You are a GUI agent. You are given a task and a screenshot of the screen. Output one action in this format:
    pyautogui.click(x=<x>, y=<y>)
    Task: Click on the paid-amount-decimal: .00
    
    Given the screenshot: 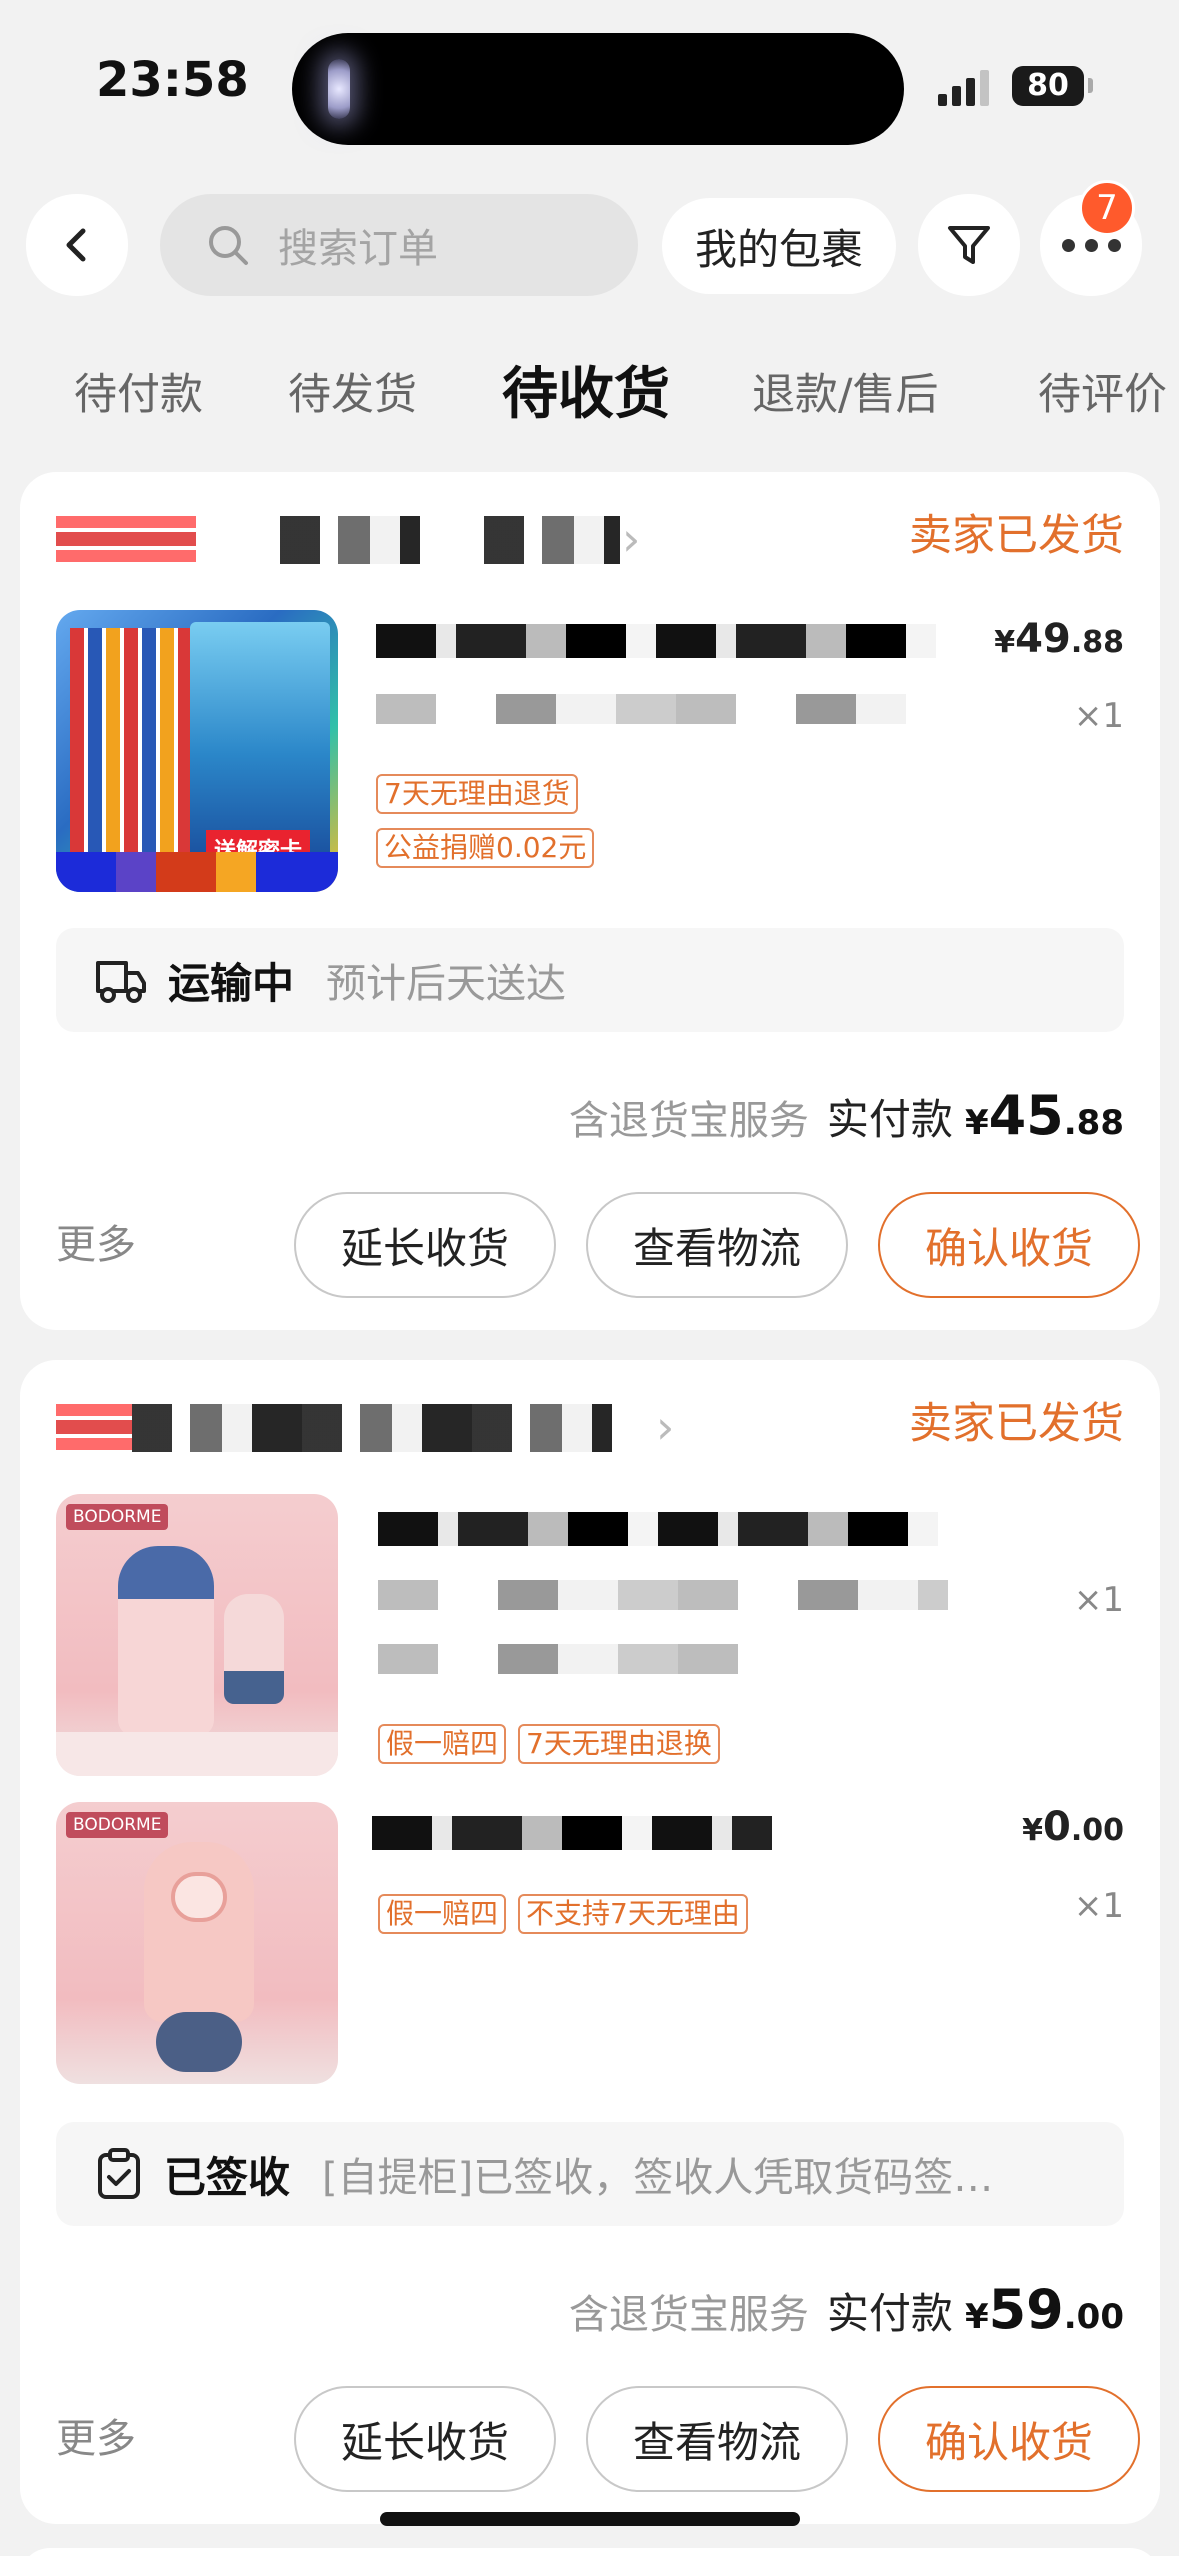 What is the action you would take?
    pyautogui.click(x=1093, y=2317)
    